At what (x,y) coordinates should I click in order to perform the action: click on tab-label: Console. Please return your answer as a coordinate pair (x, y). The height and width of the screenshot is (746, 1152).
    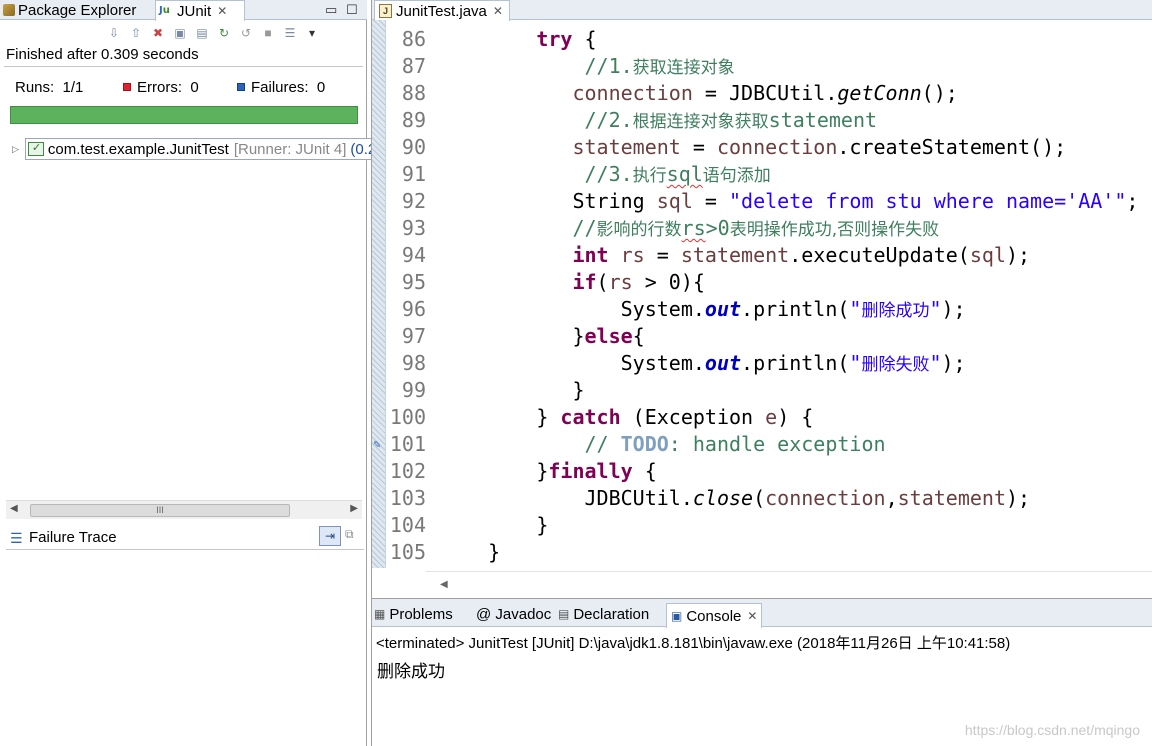
    Looking at the image, I should click on (714, 616).